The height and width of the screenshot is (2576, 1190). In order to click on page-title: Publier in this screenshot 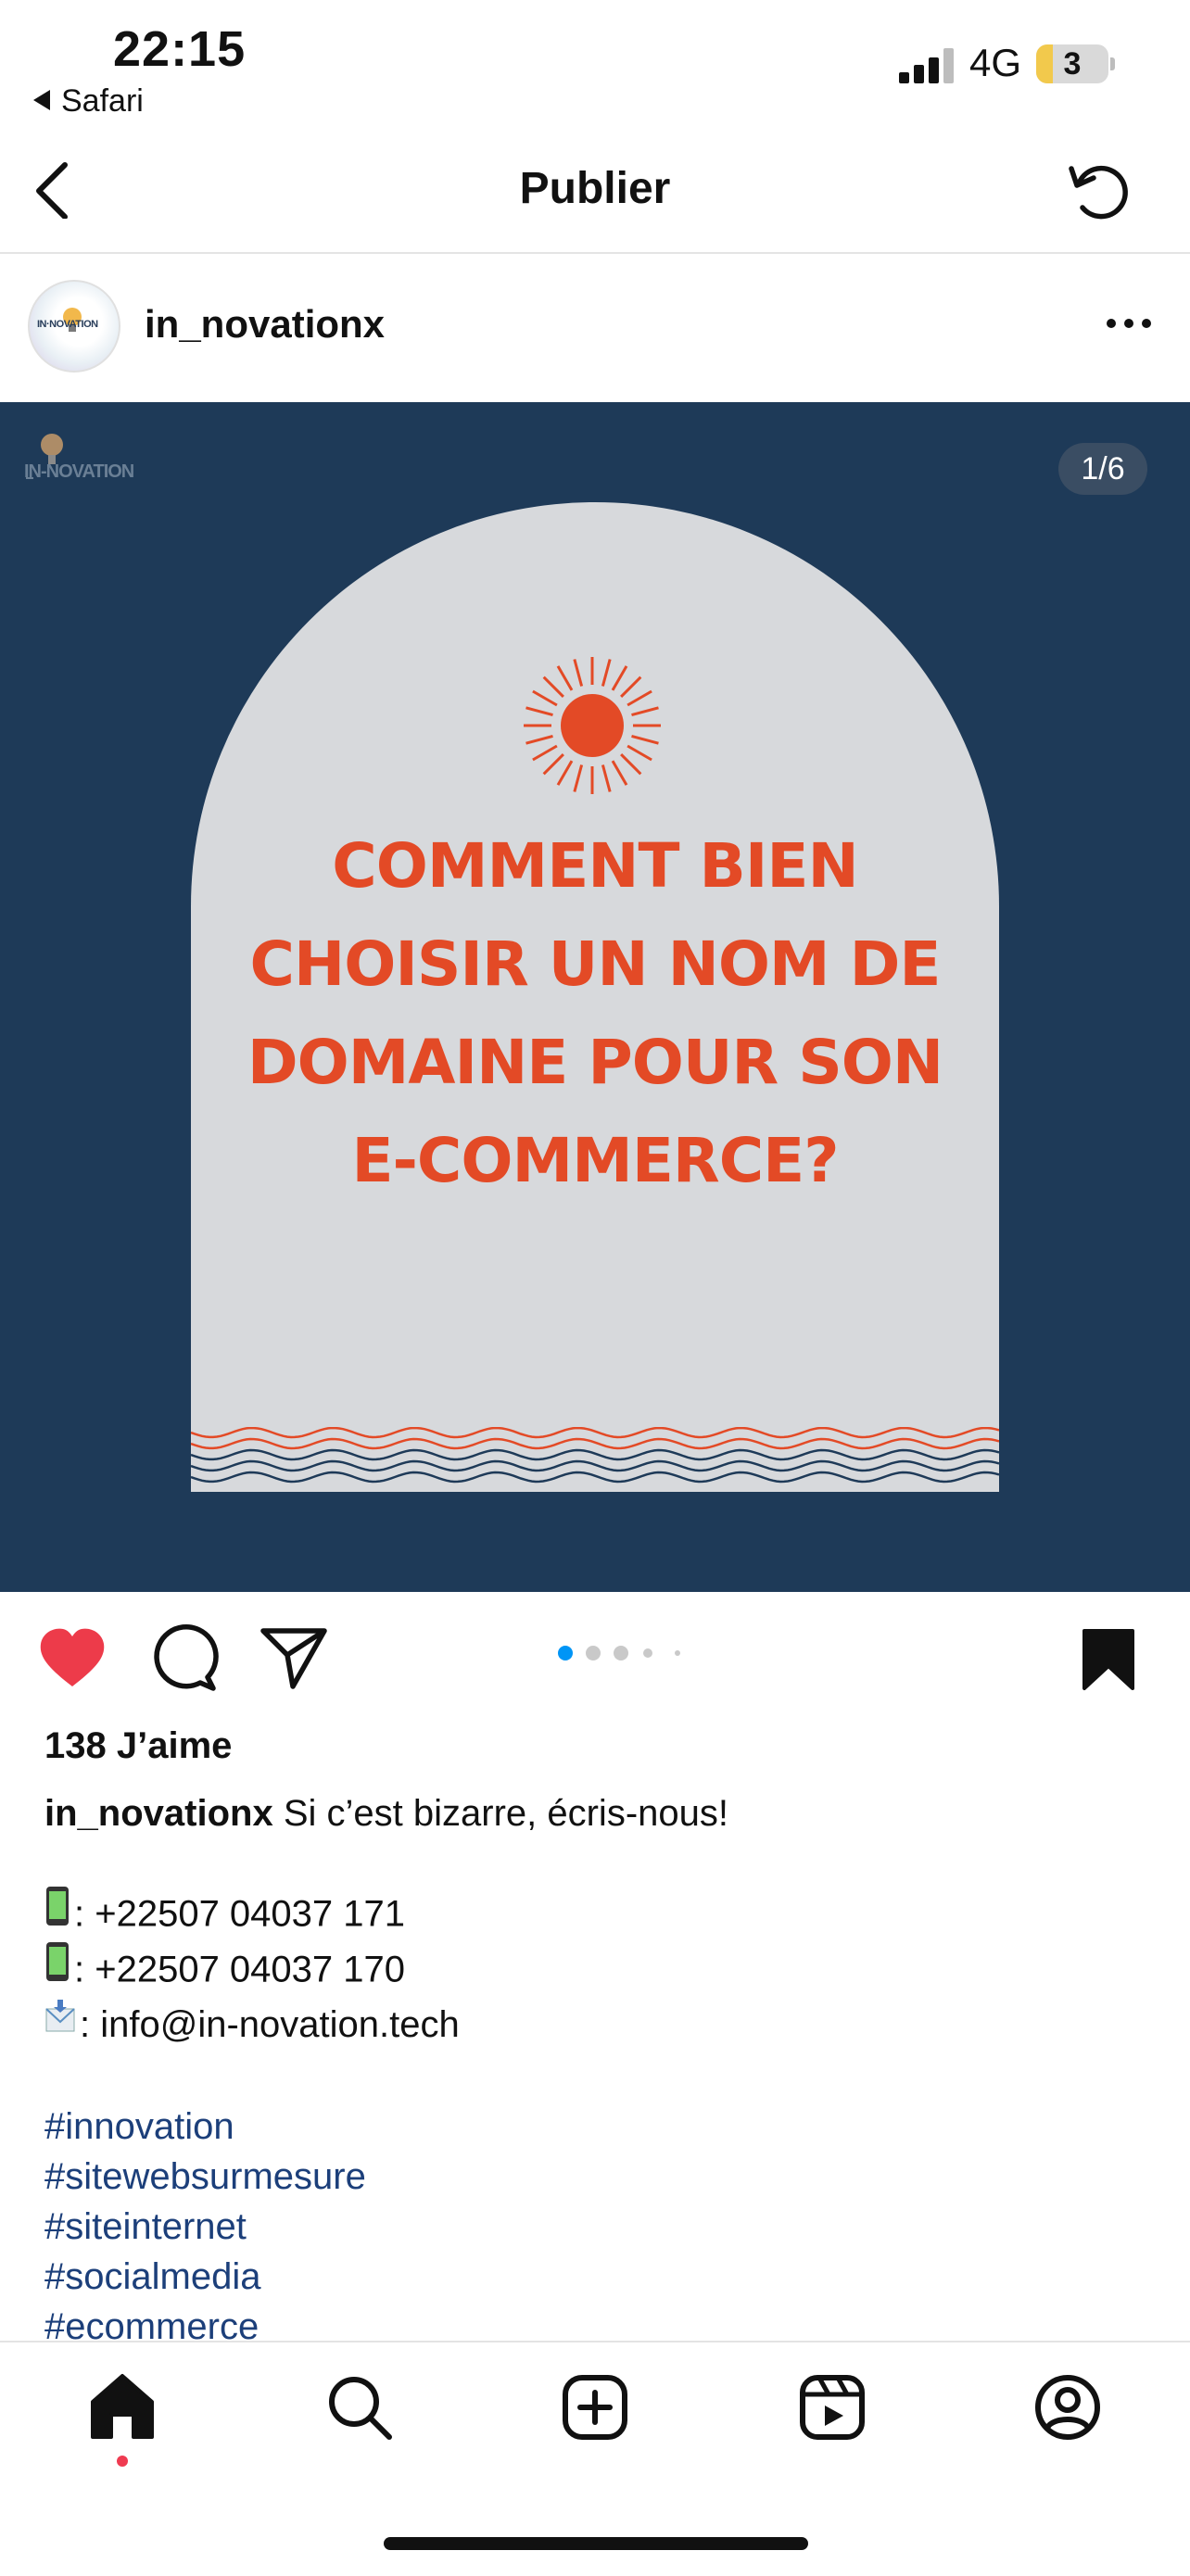, I will do `click(595, 189)`.